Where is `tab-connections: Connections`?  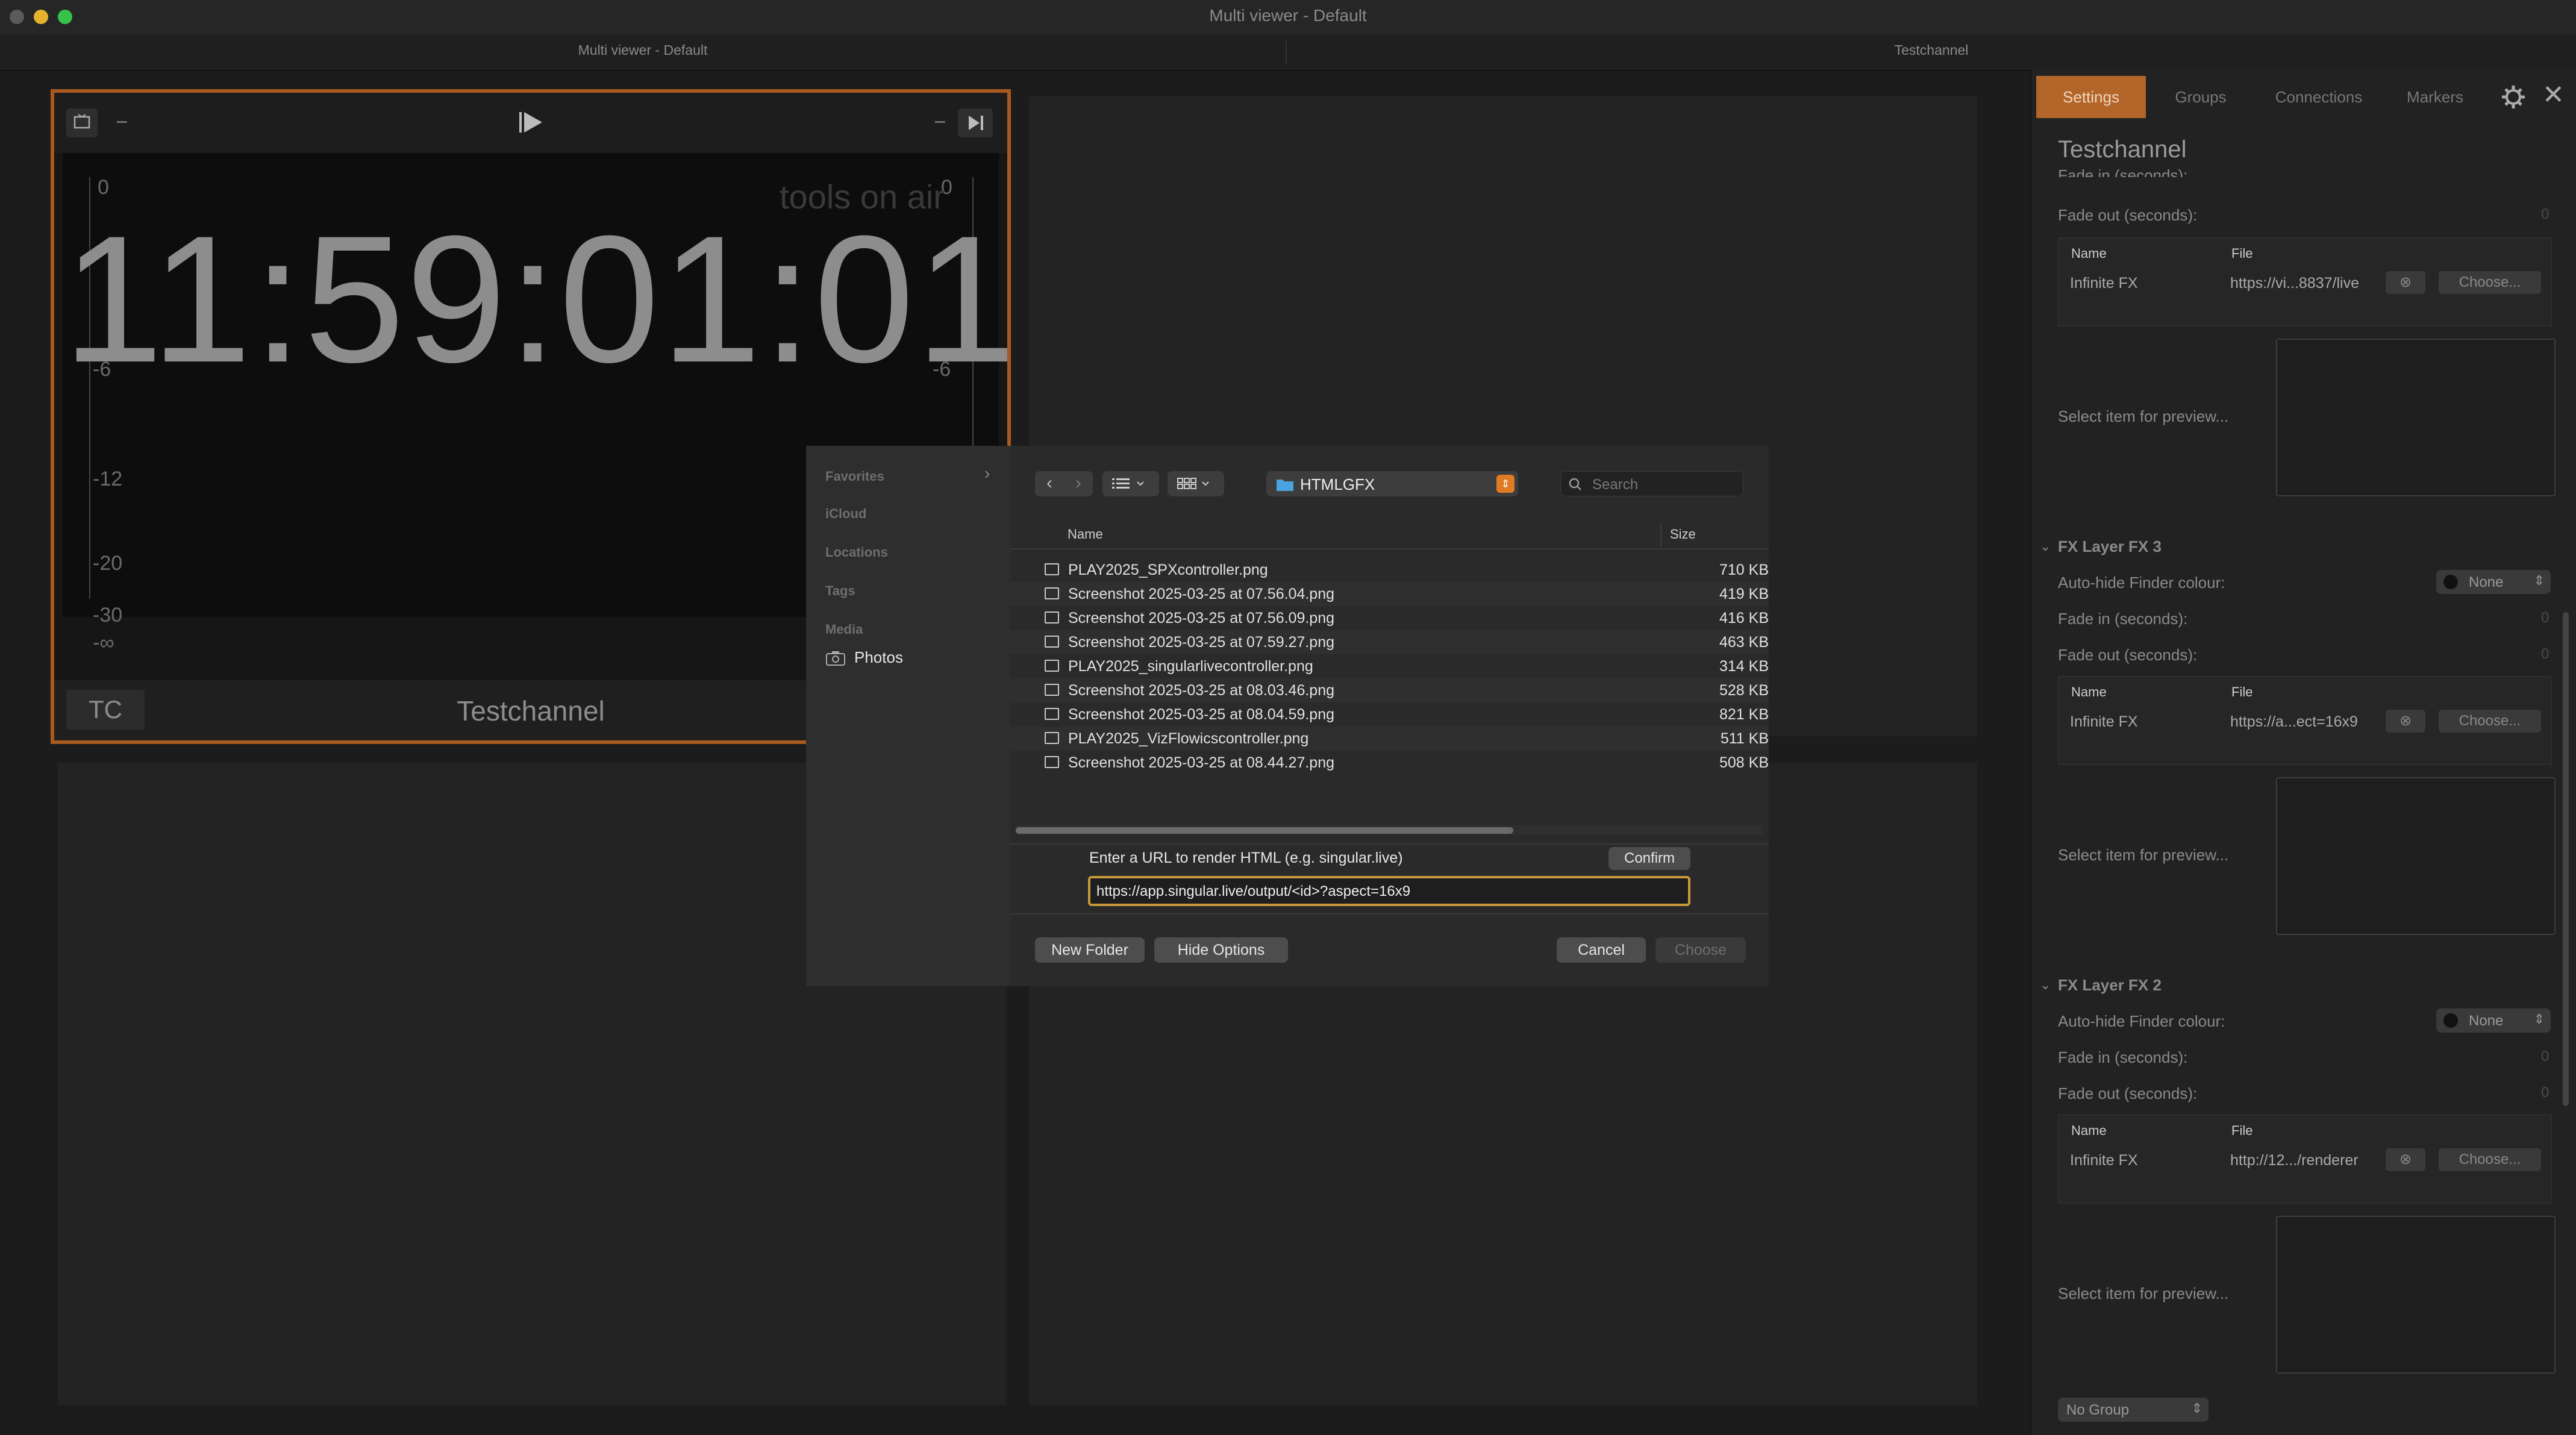 tab-connections: Connections is located at coordinates (2319, 97).